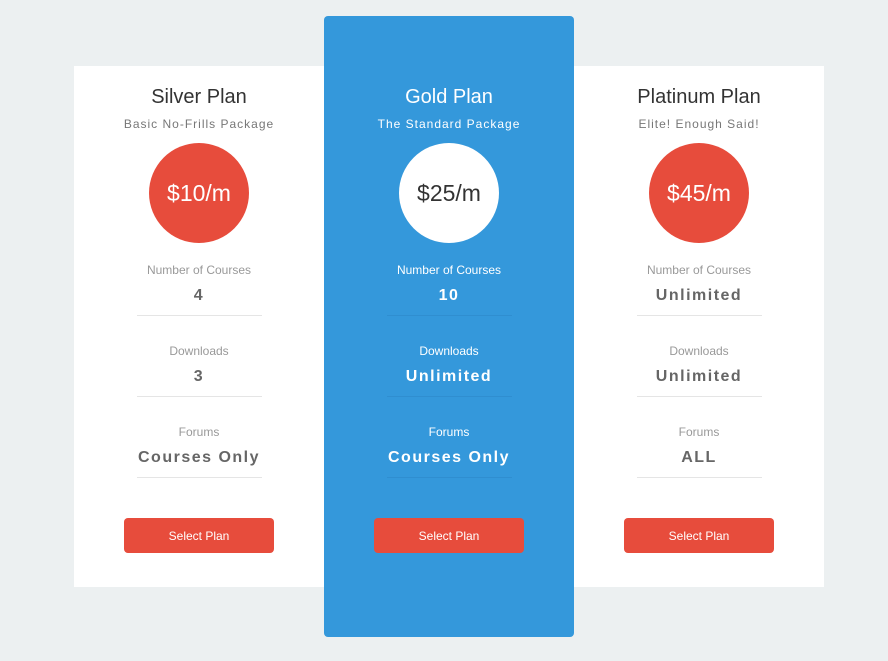 The image size is (888, 661). What do you see at coordinates (699, 457) in the screenshot?
I see `feature-value: ALL` at bounding box center [699, 457].